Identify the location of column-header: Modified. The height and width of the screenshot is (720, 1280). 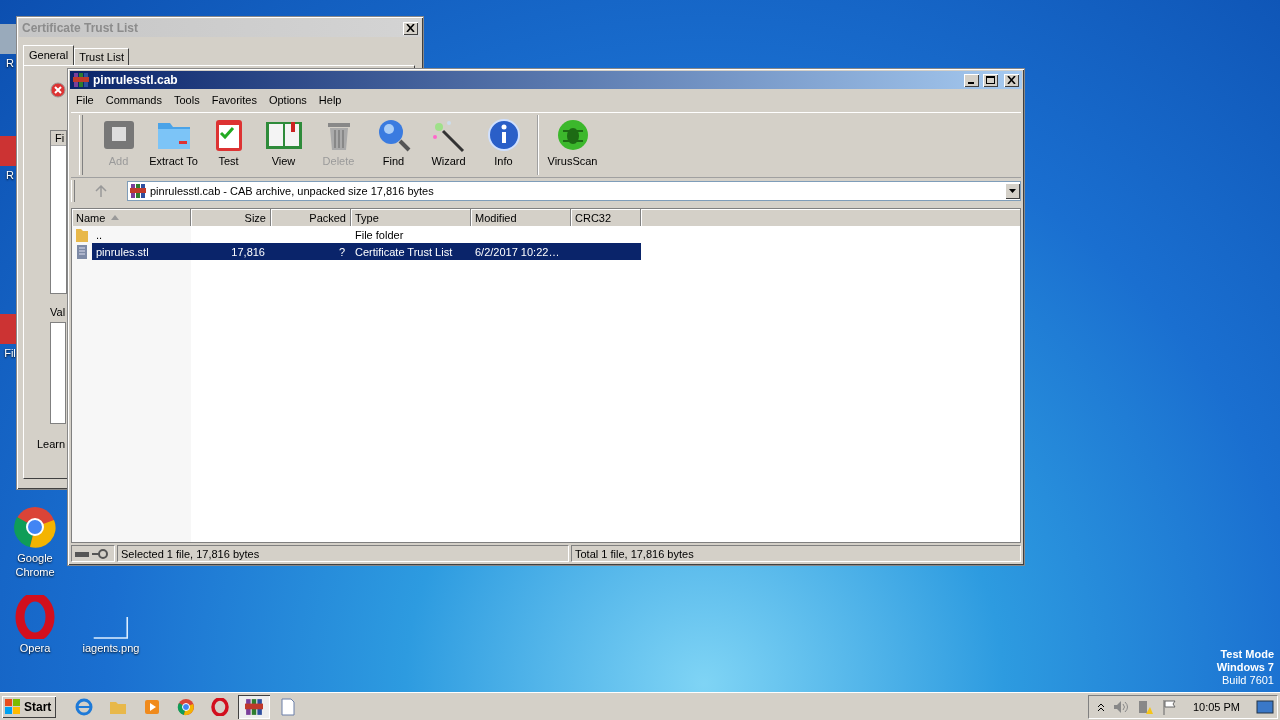
(521, 217).